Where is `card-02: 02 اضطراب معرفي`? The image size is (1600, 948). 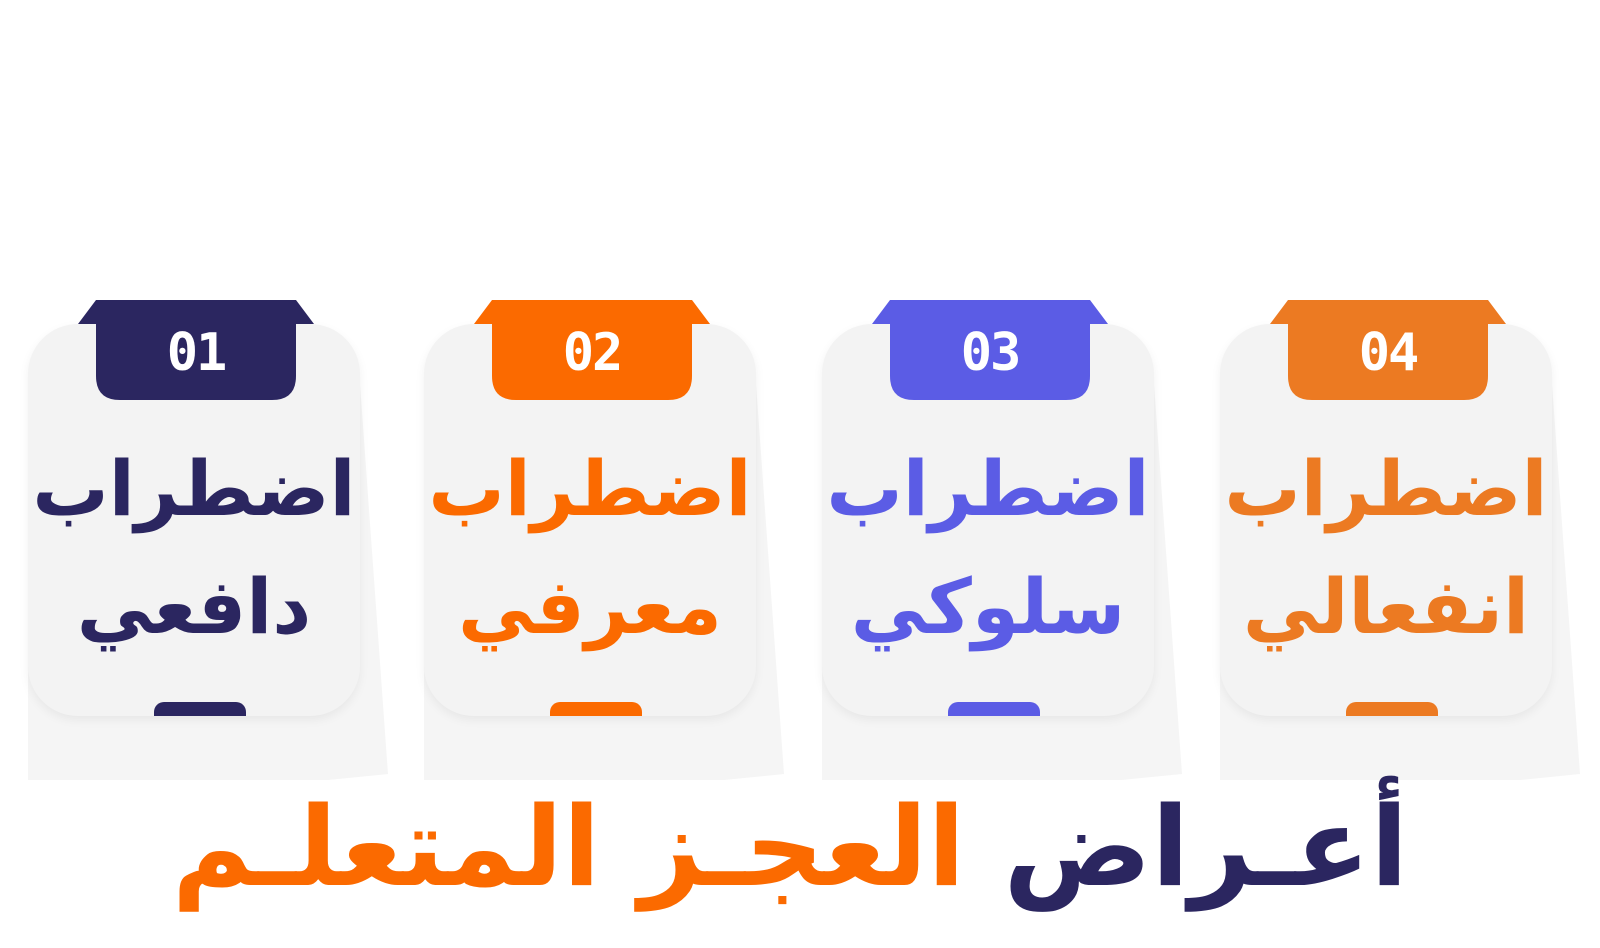 card-02: 02 اضطراب معرفي is located at coordinates (604, 540).